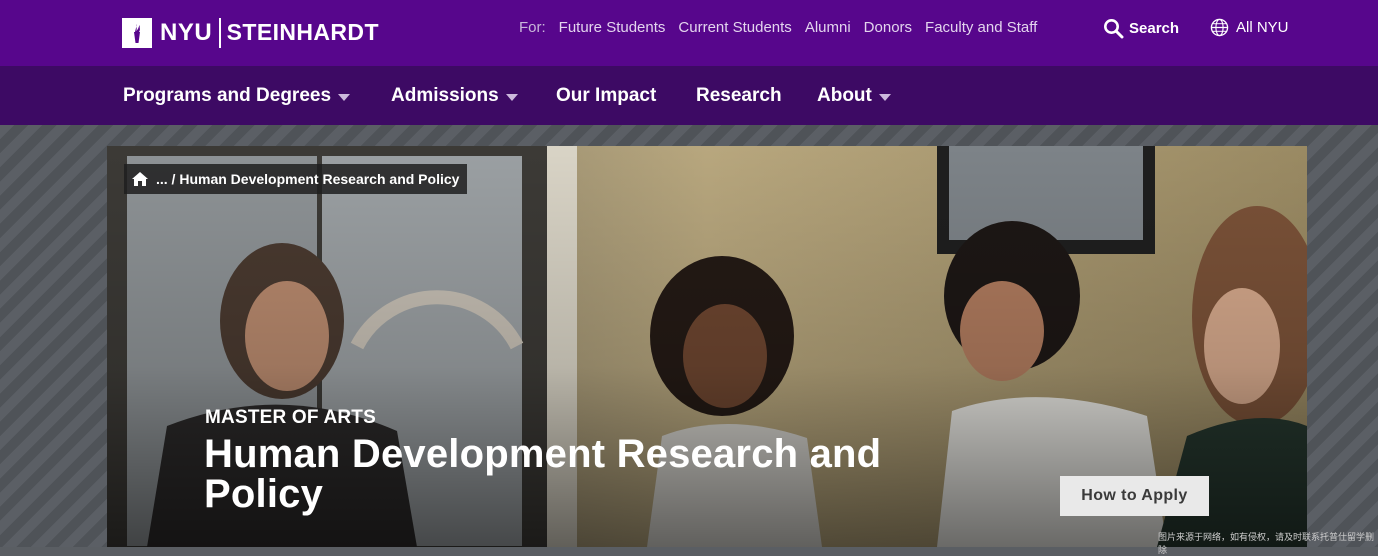 This screenshot has height=556, width=1378. I want to click on nav-programs-and-degrees: Programs and Degrees, so click(237, 96).